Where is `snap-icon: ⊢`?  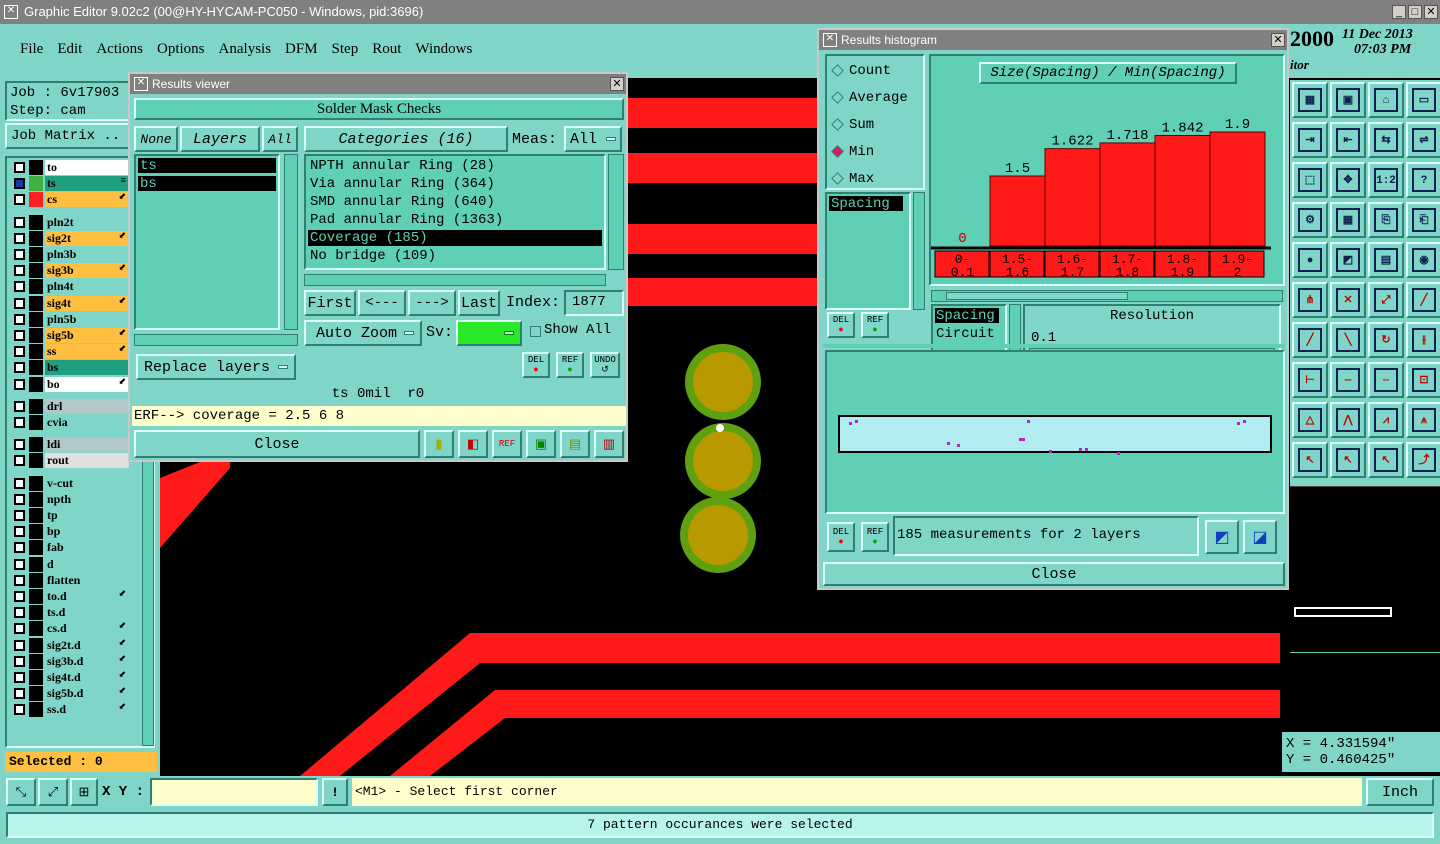
snap-icon: ⊢ is located at coordinates (1310, 380).